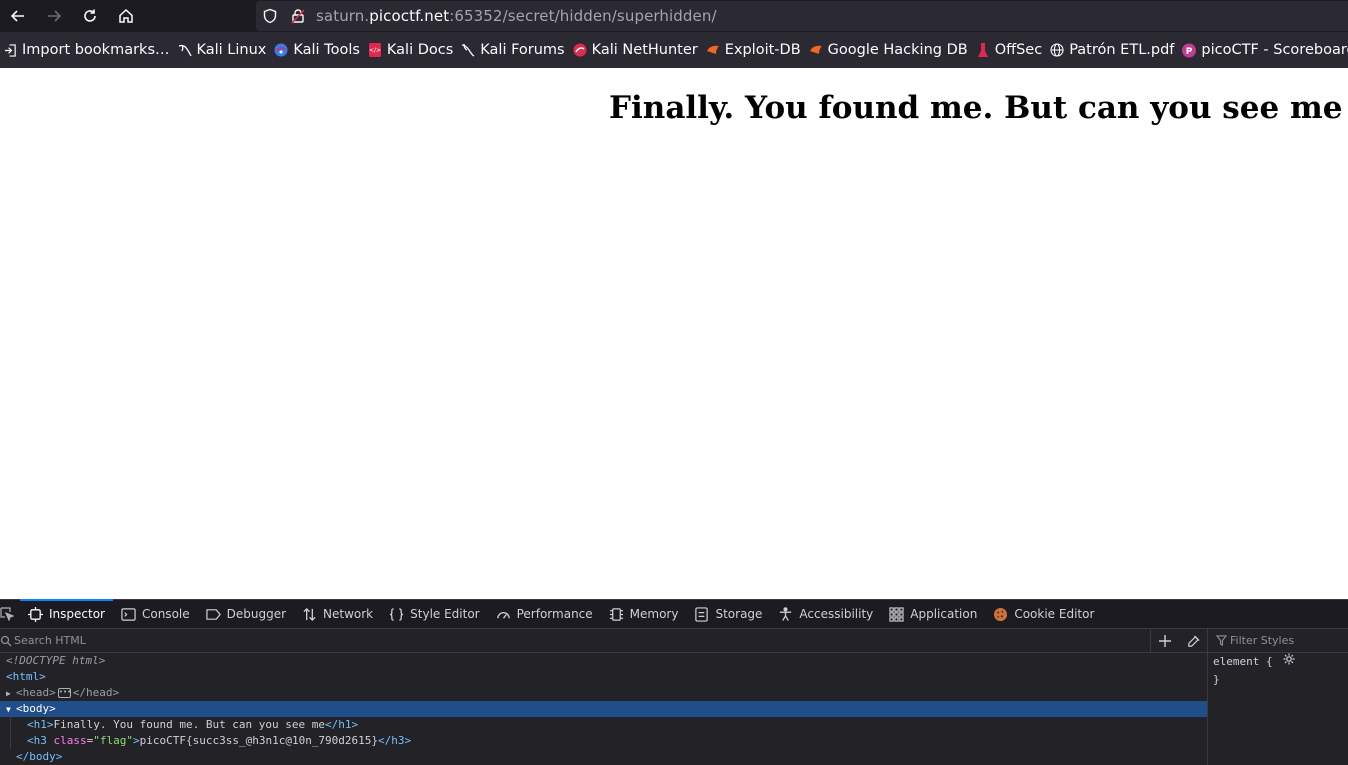 The height and width of the screenshot is (765, 1348). What do you see at coordinates (7, 614) in the screenshot?
I see `element-picker-icon` at bounding box center [7, 614].